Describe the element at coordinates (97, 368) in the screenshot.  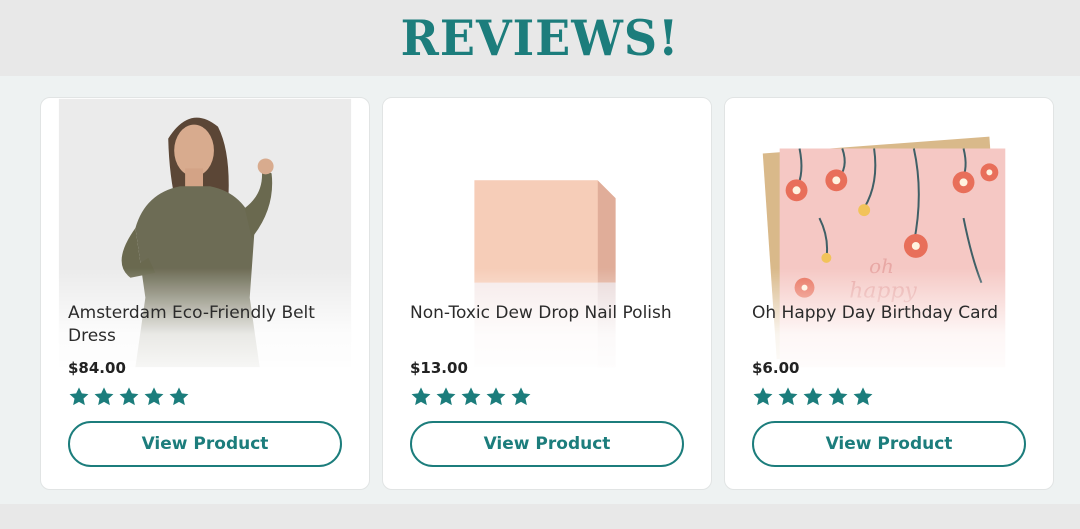
I see `product-price: $84.00` at that location.